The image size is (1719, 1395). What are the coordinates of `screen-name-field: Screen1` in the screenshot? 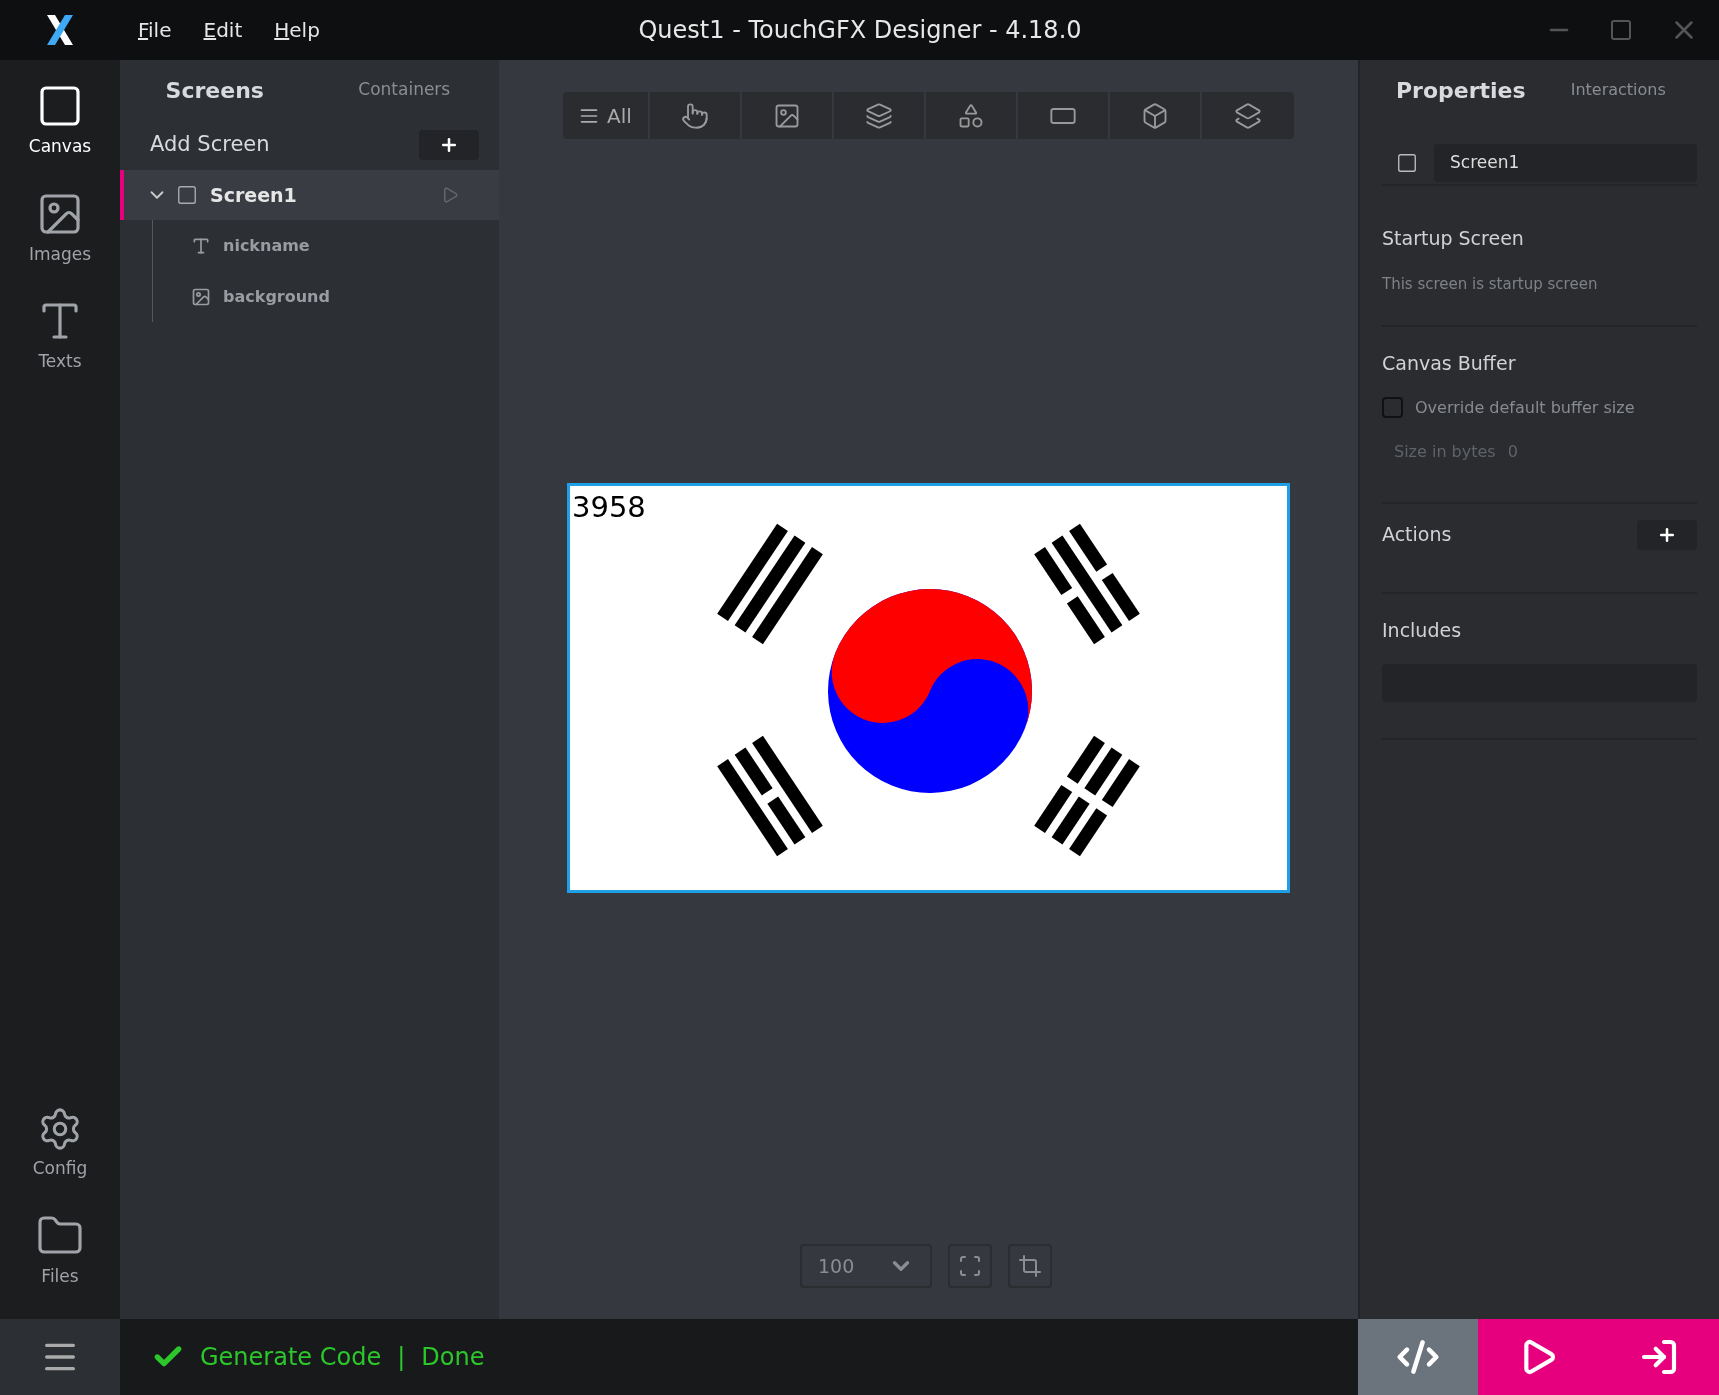 It's located at (1565, 163).